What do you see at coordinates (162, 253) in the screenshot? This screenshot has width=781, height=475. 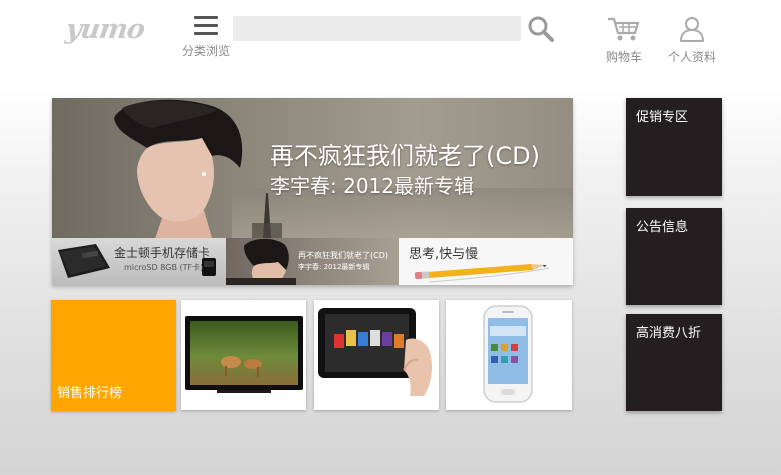 I see `thumbnail-memory-card-title: 金士顿手机存储卡` at bounding box center [162, 253].